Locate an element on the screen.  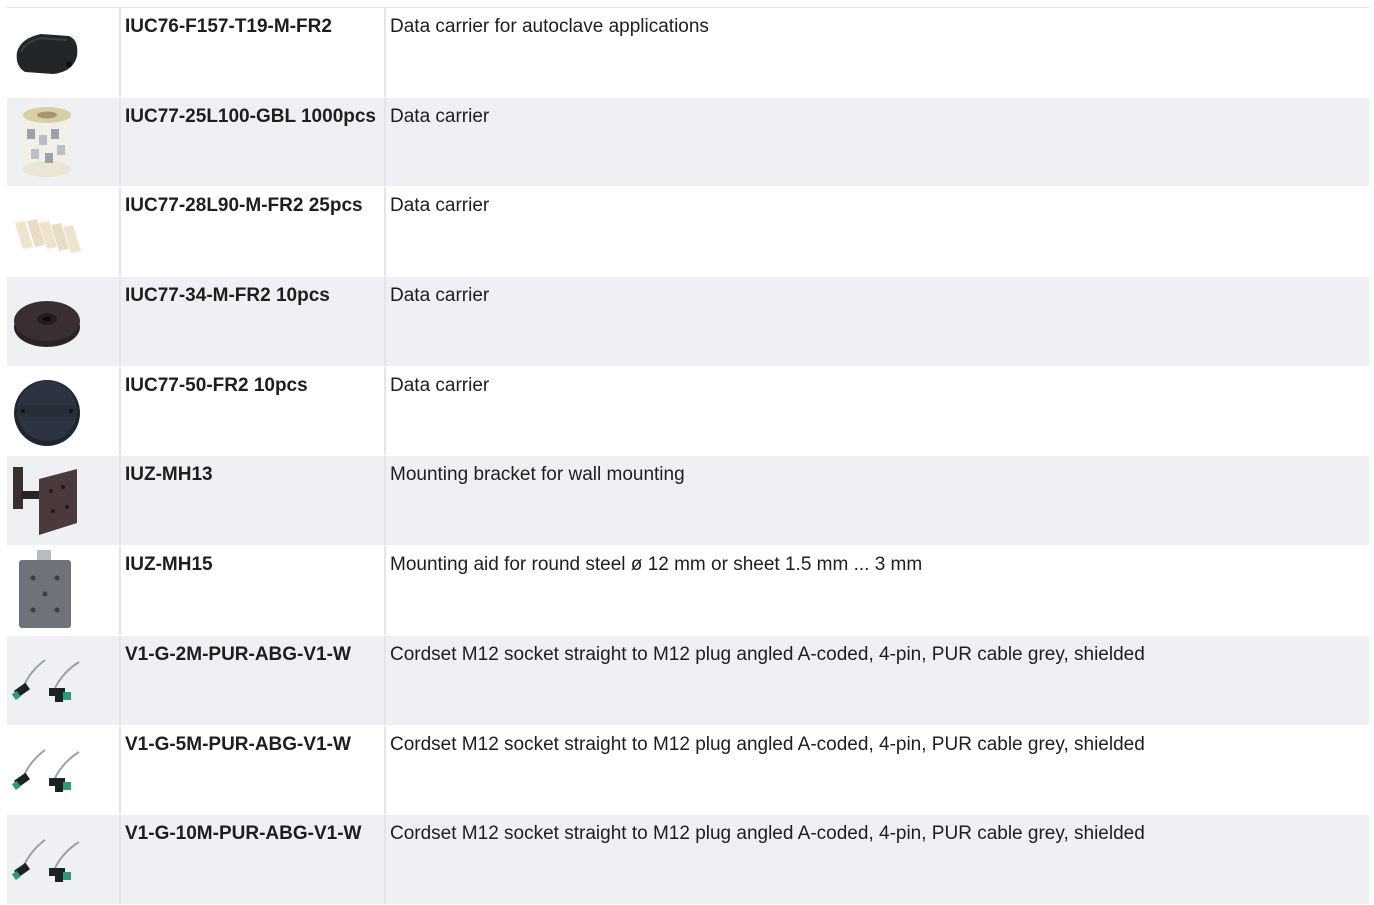
round-eared-tag-icon is located at coordinates (47, 411).